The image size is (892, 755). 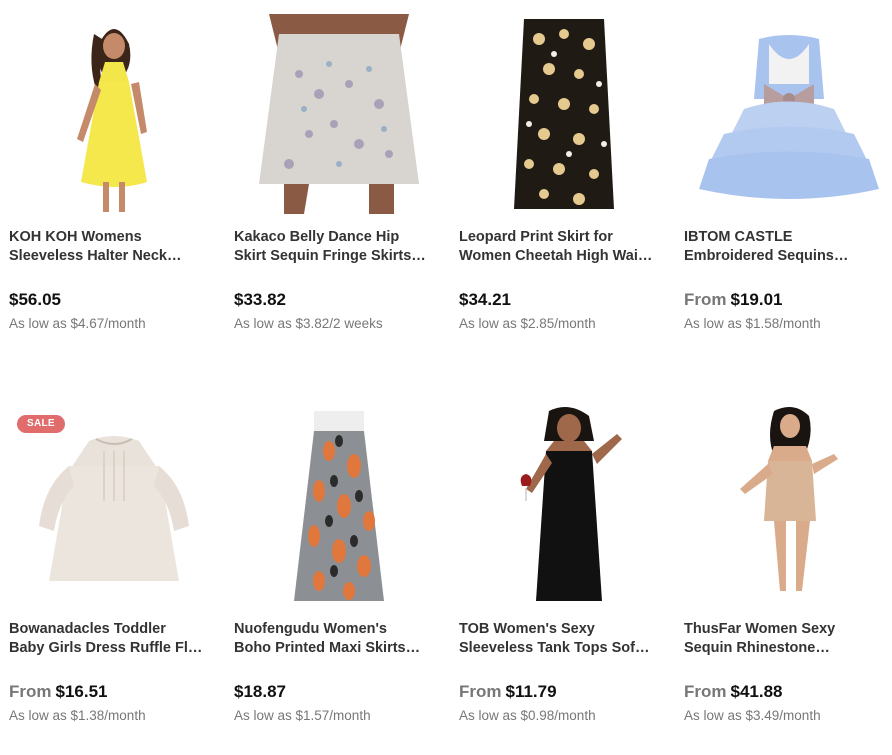 What do you see at coordinates (302, 715) in the screenshot?
I see `installment-text: As low as $1.57/month` at bounding box center [302, 715].